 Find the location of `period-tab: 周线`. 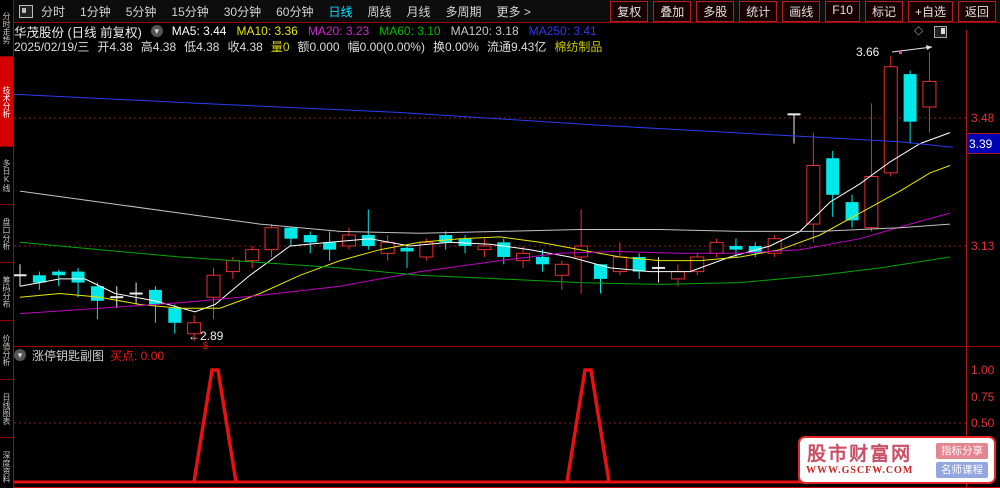

period-tab: 周线 is located at coordinates (379, 11).